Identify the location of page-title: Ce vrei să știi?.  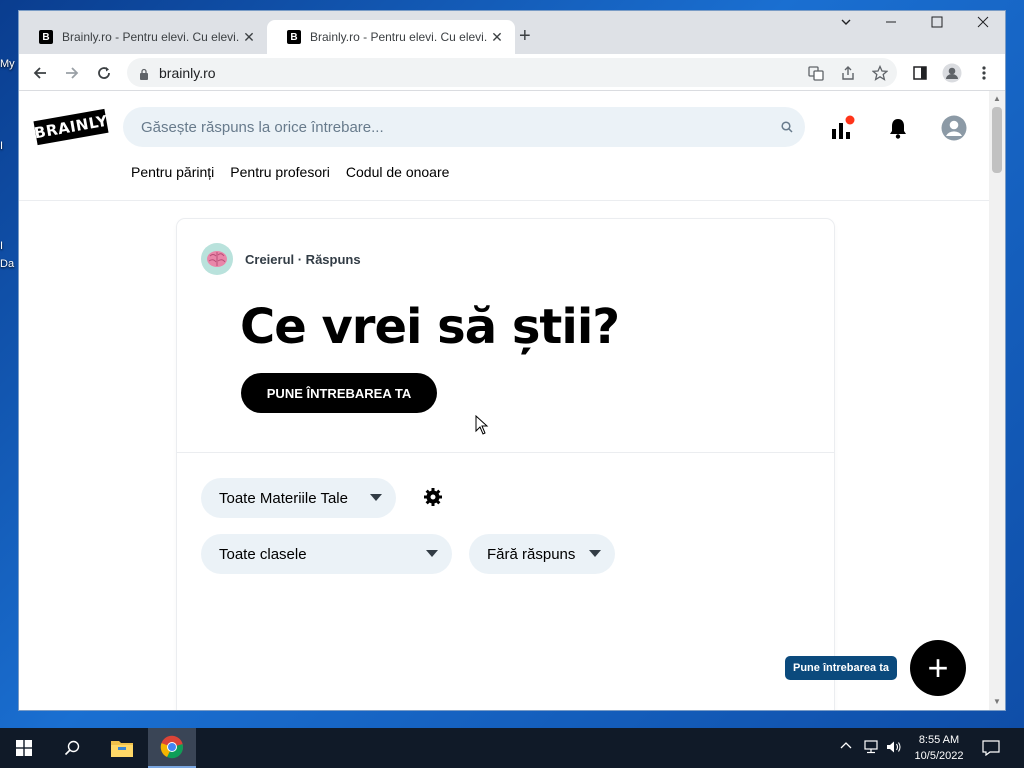
(430, 327).